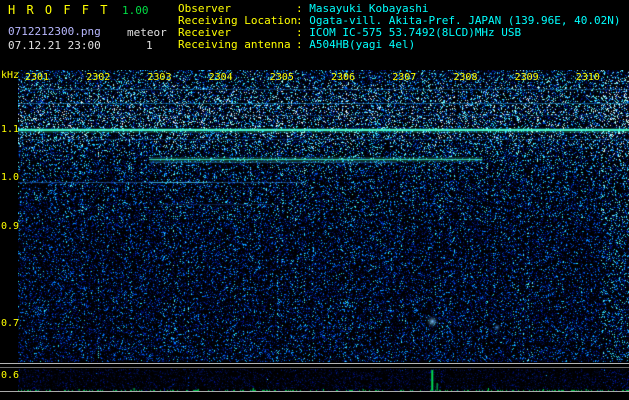 The width and height of the screenshot is (629, 400). What do you see at coordinates (98, 77) in the screenshot?
I see `time-tick-2302: 2302` at bounding box center [98, 77].